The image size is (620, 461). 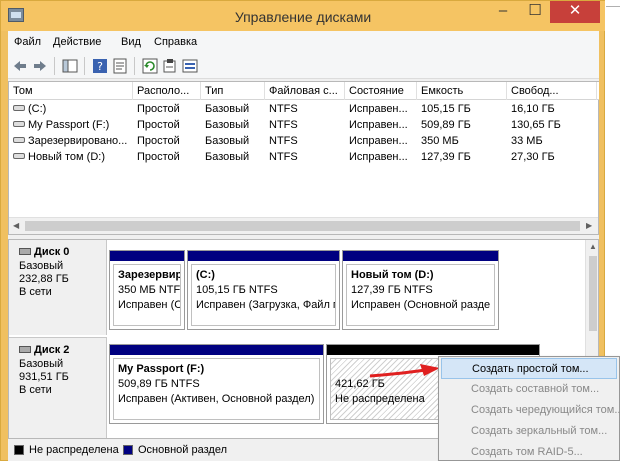 I want to click on cell-volume: My Passport (F:), so click(x=69, y=125).